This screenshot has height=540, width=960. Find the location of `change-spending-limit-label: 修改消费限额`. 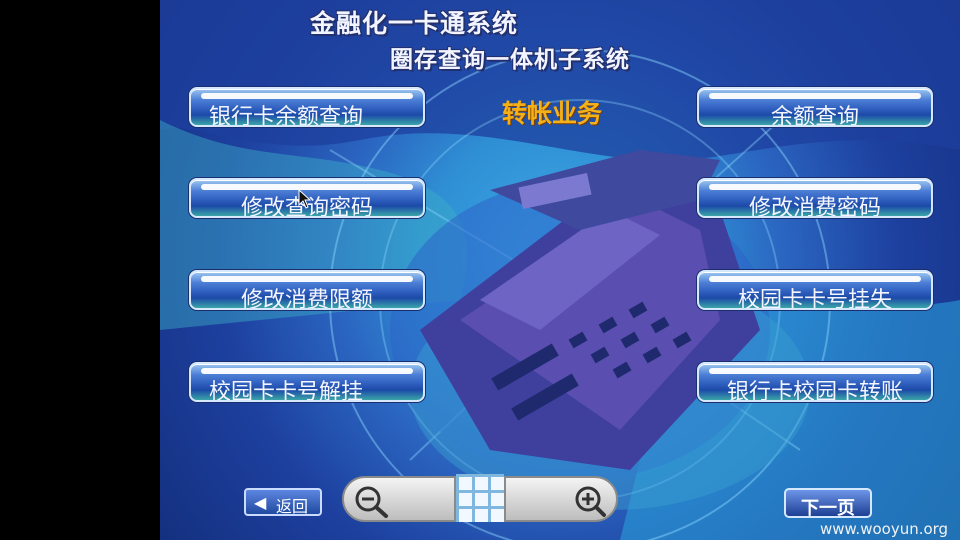

change-spending-limit-label: 修改消费限额 is located at coordinates (306, 299).